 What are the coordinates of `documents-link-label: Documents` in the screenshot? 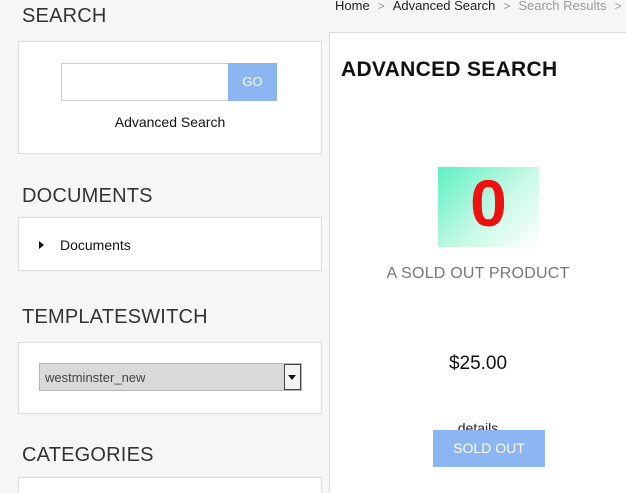 It's located at (95, 245).